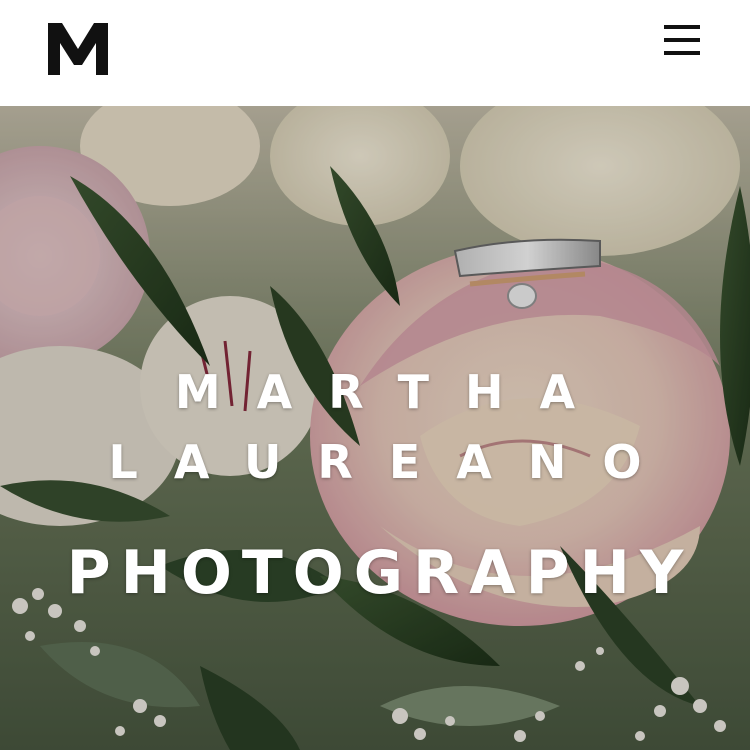 The image size is (750, 750). What do you see at coordinates (393, 461) in the screenshot?
I see `hero-title-line-2: LAUREANO` at bounding box center [393, 461].